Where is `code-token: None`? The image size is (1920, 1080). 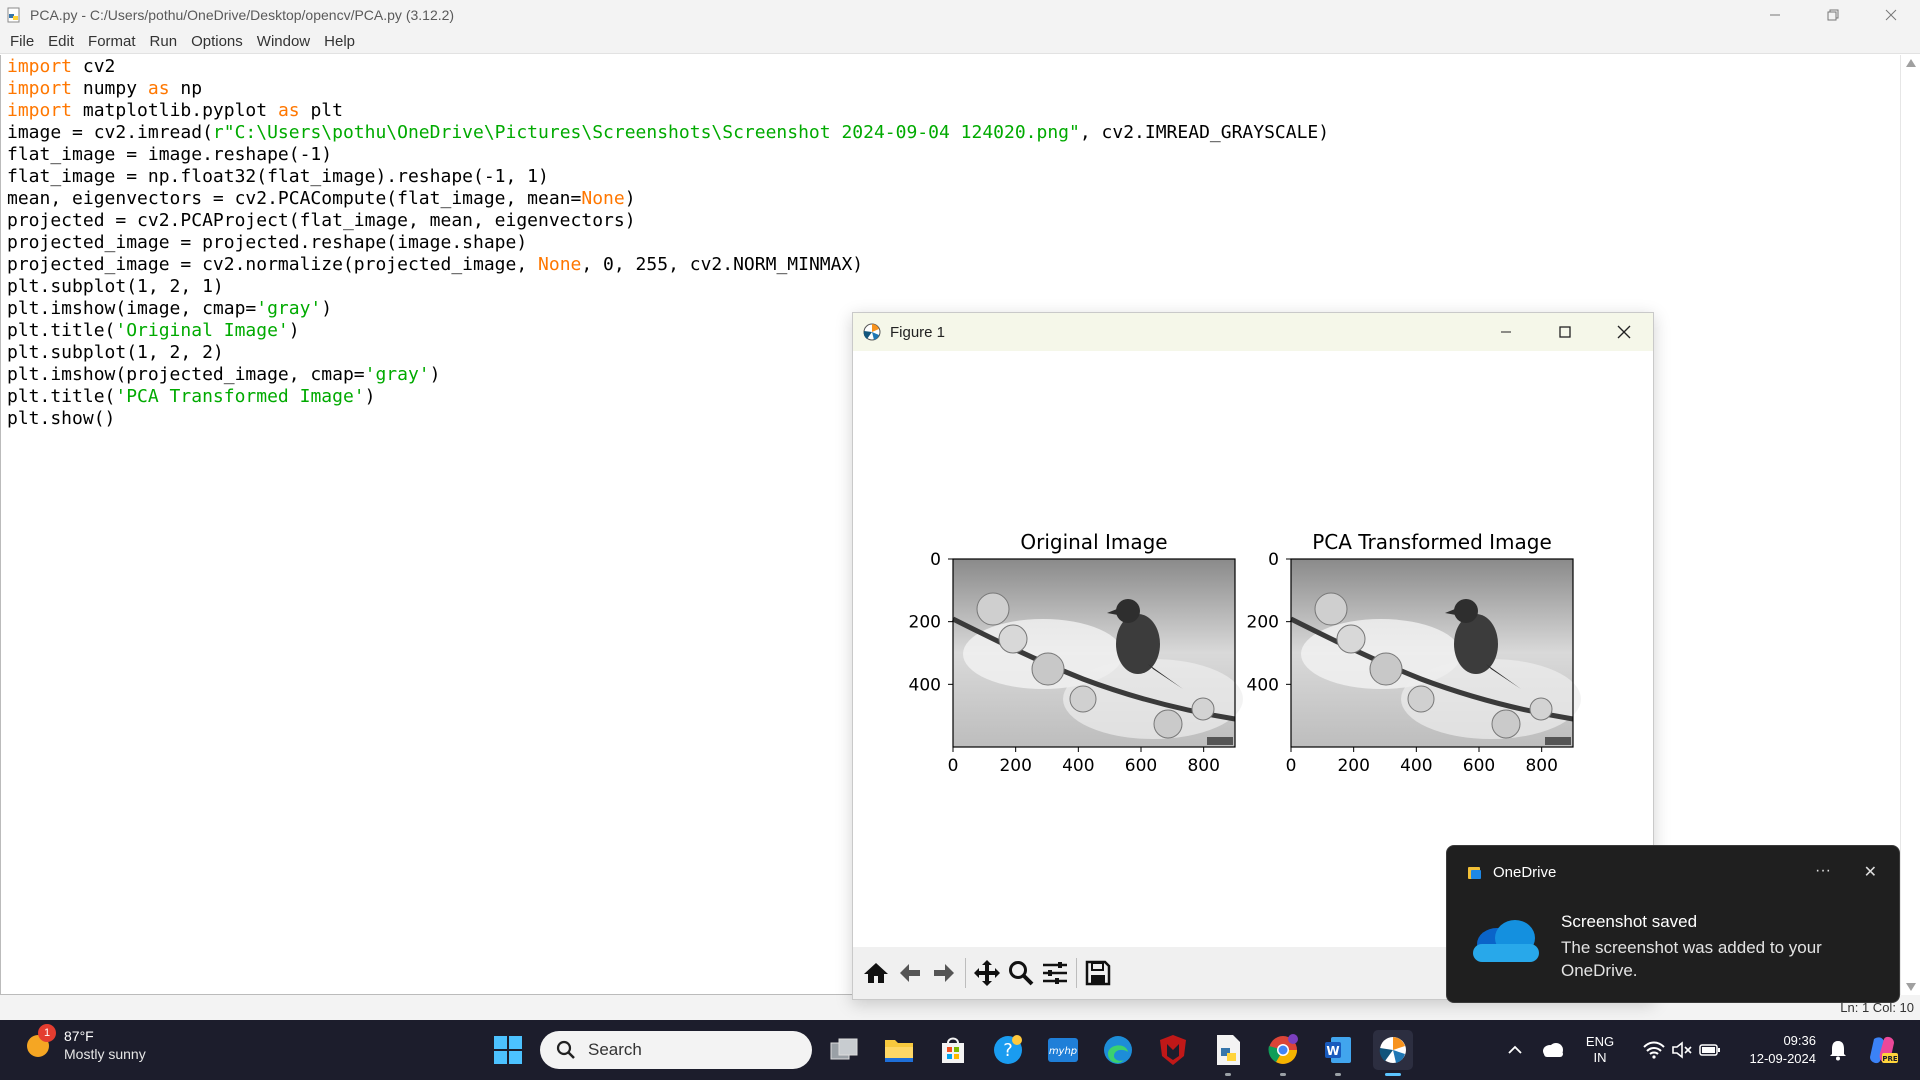 code-token: None is located at coordinates (603, 198).